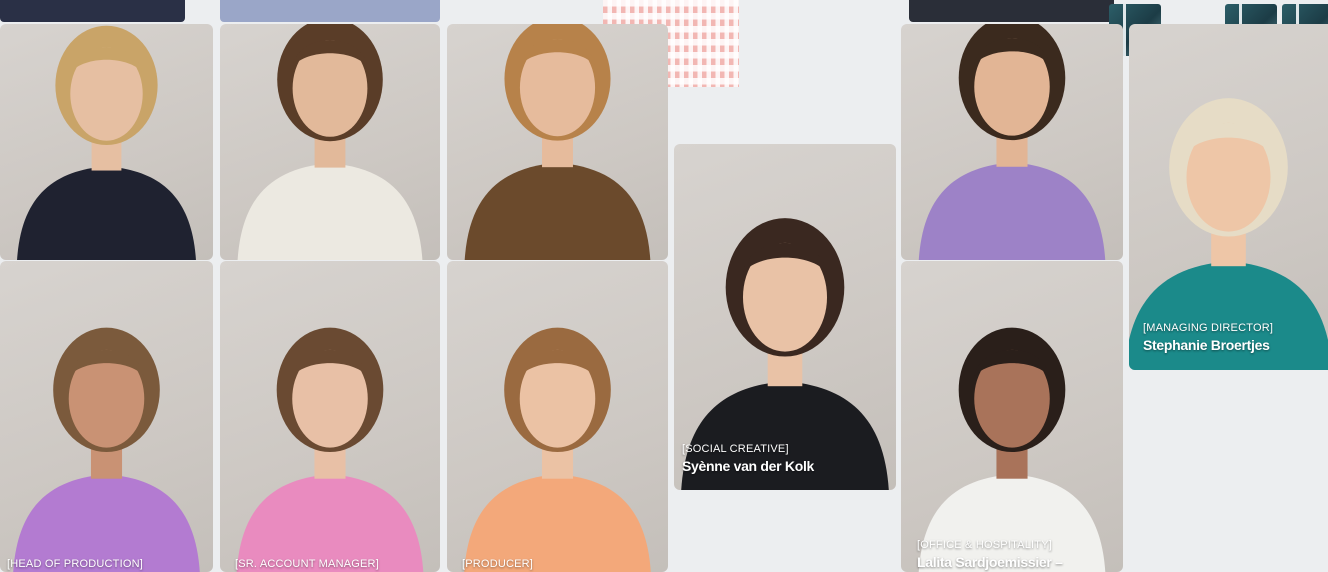 The image size is (1328, 572). I want to click on member-role: [PRODUCER], so click(498, 564).